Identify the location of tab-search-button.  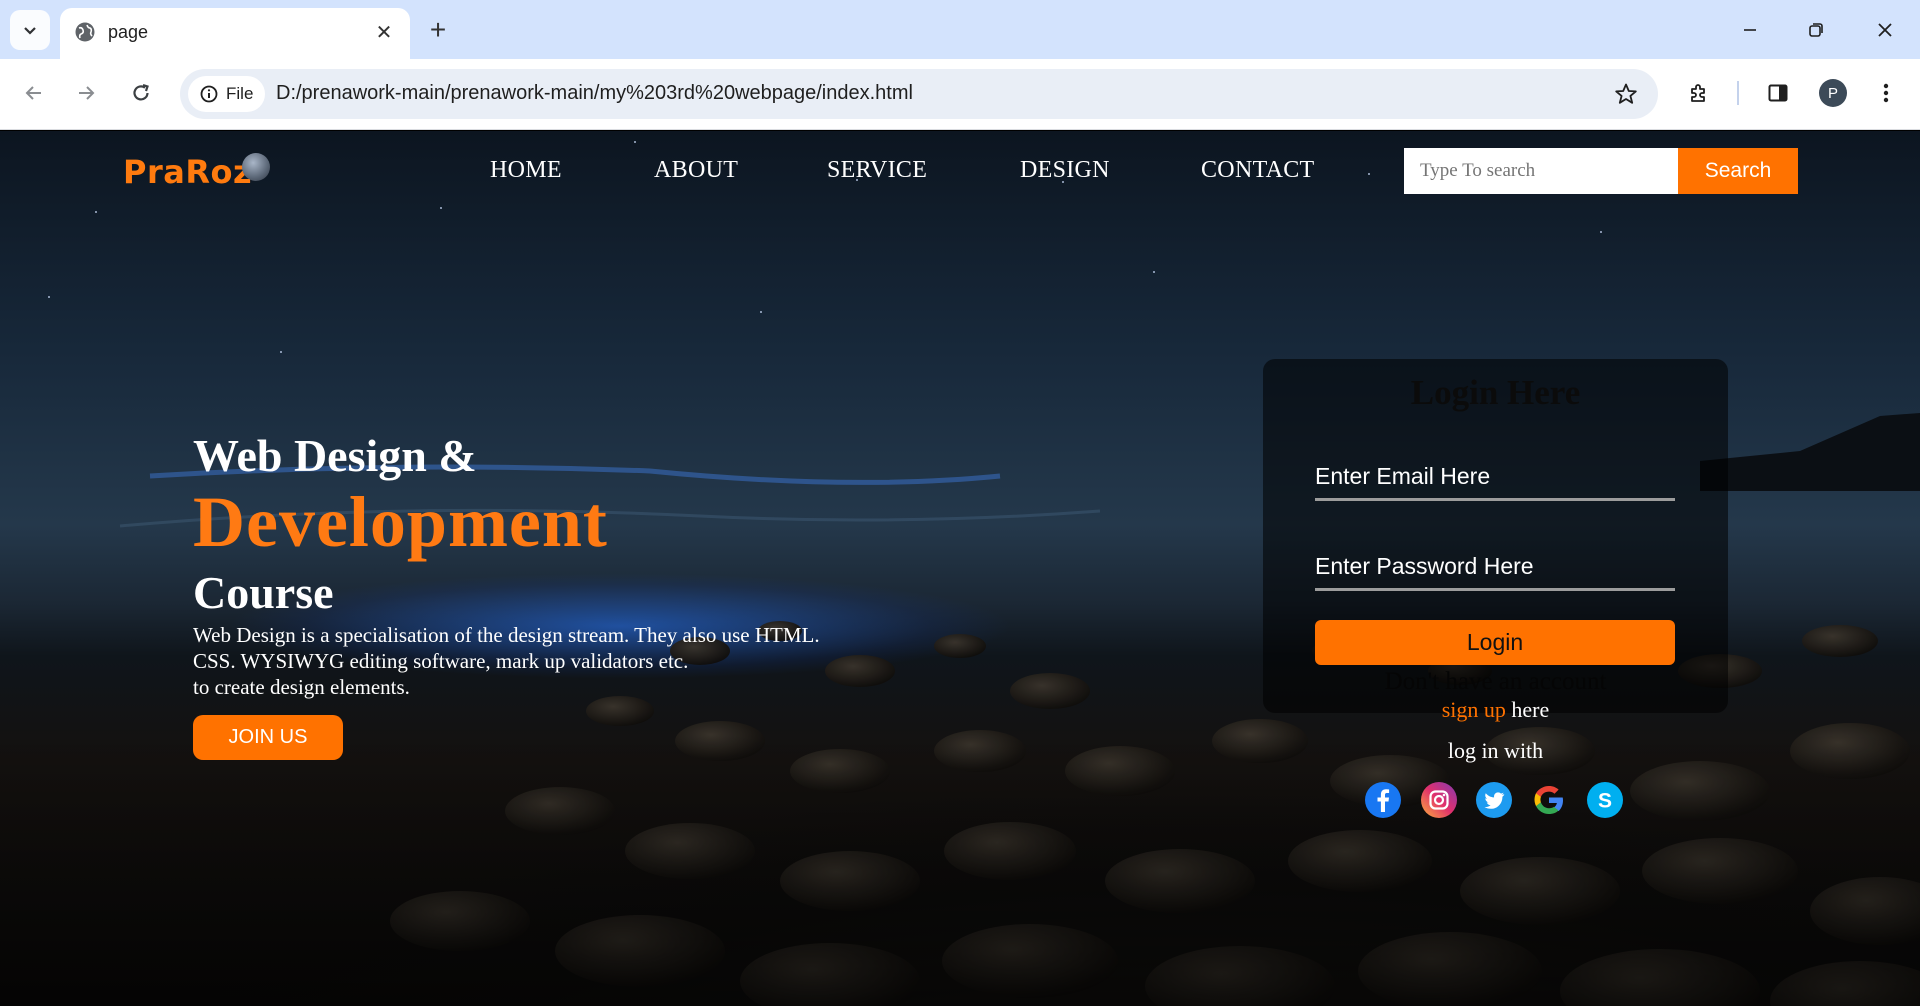
(30, 30).